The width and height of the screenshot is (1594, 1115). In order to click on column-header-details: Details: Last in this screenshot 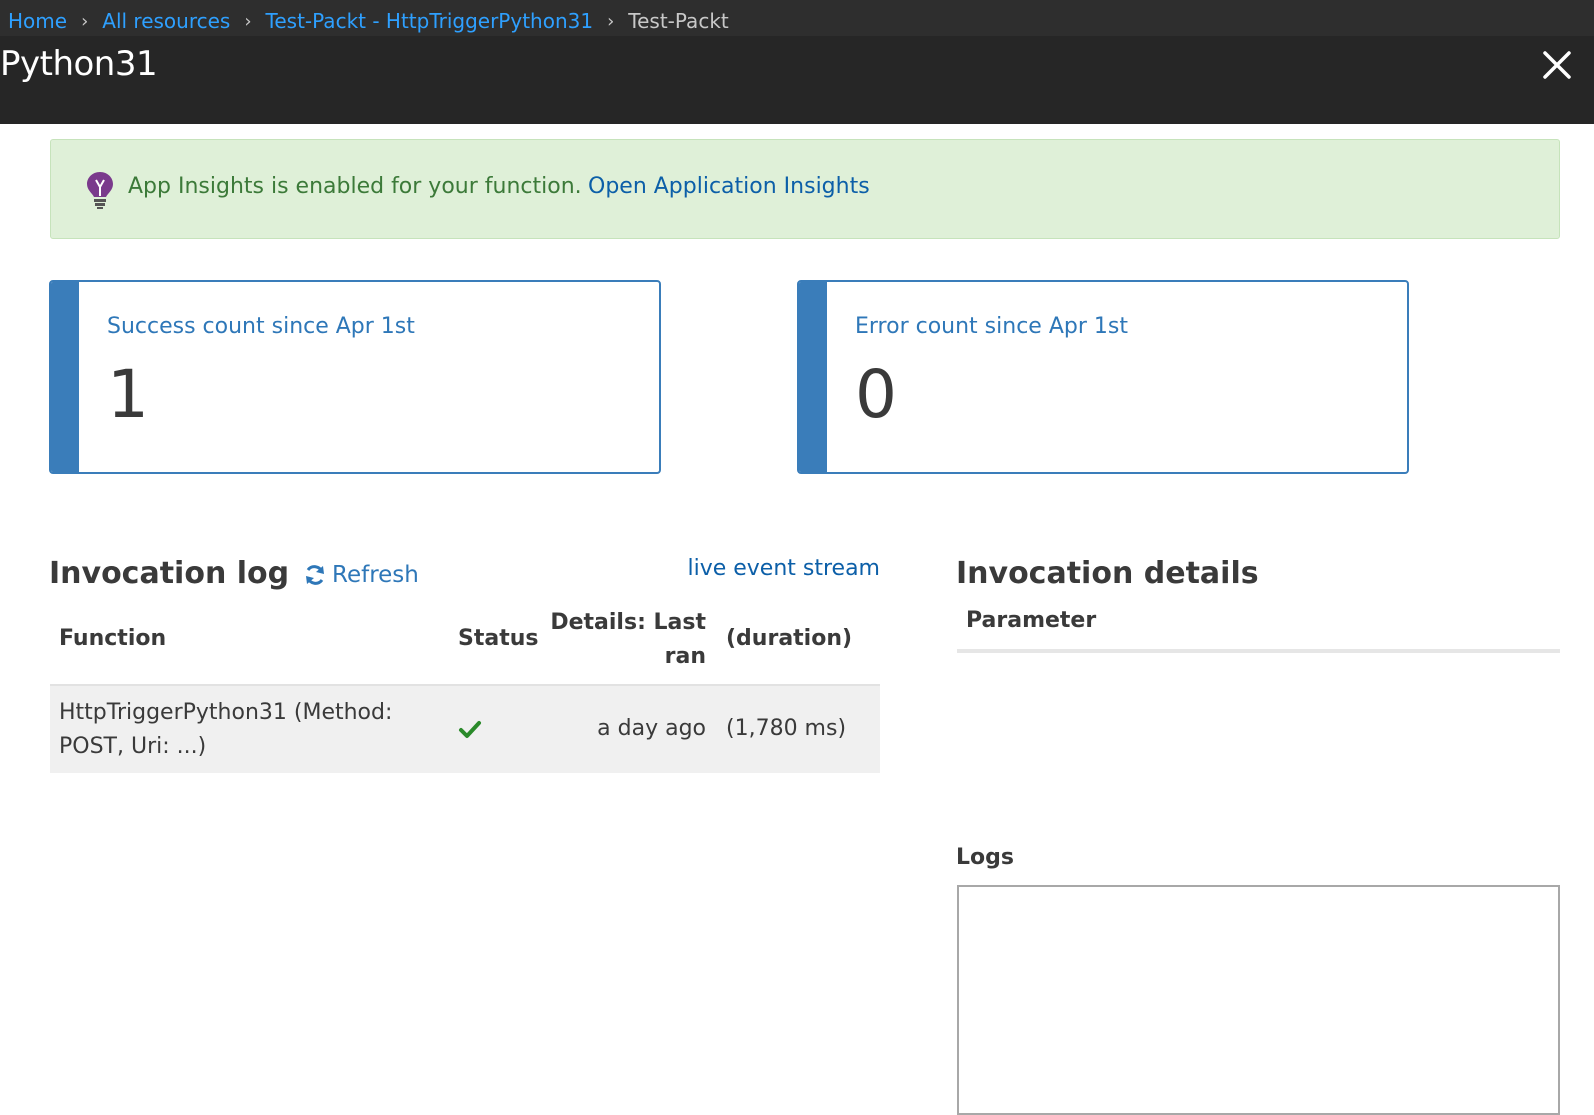, I will do `click(628, 622)`.